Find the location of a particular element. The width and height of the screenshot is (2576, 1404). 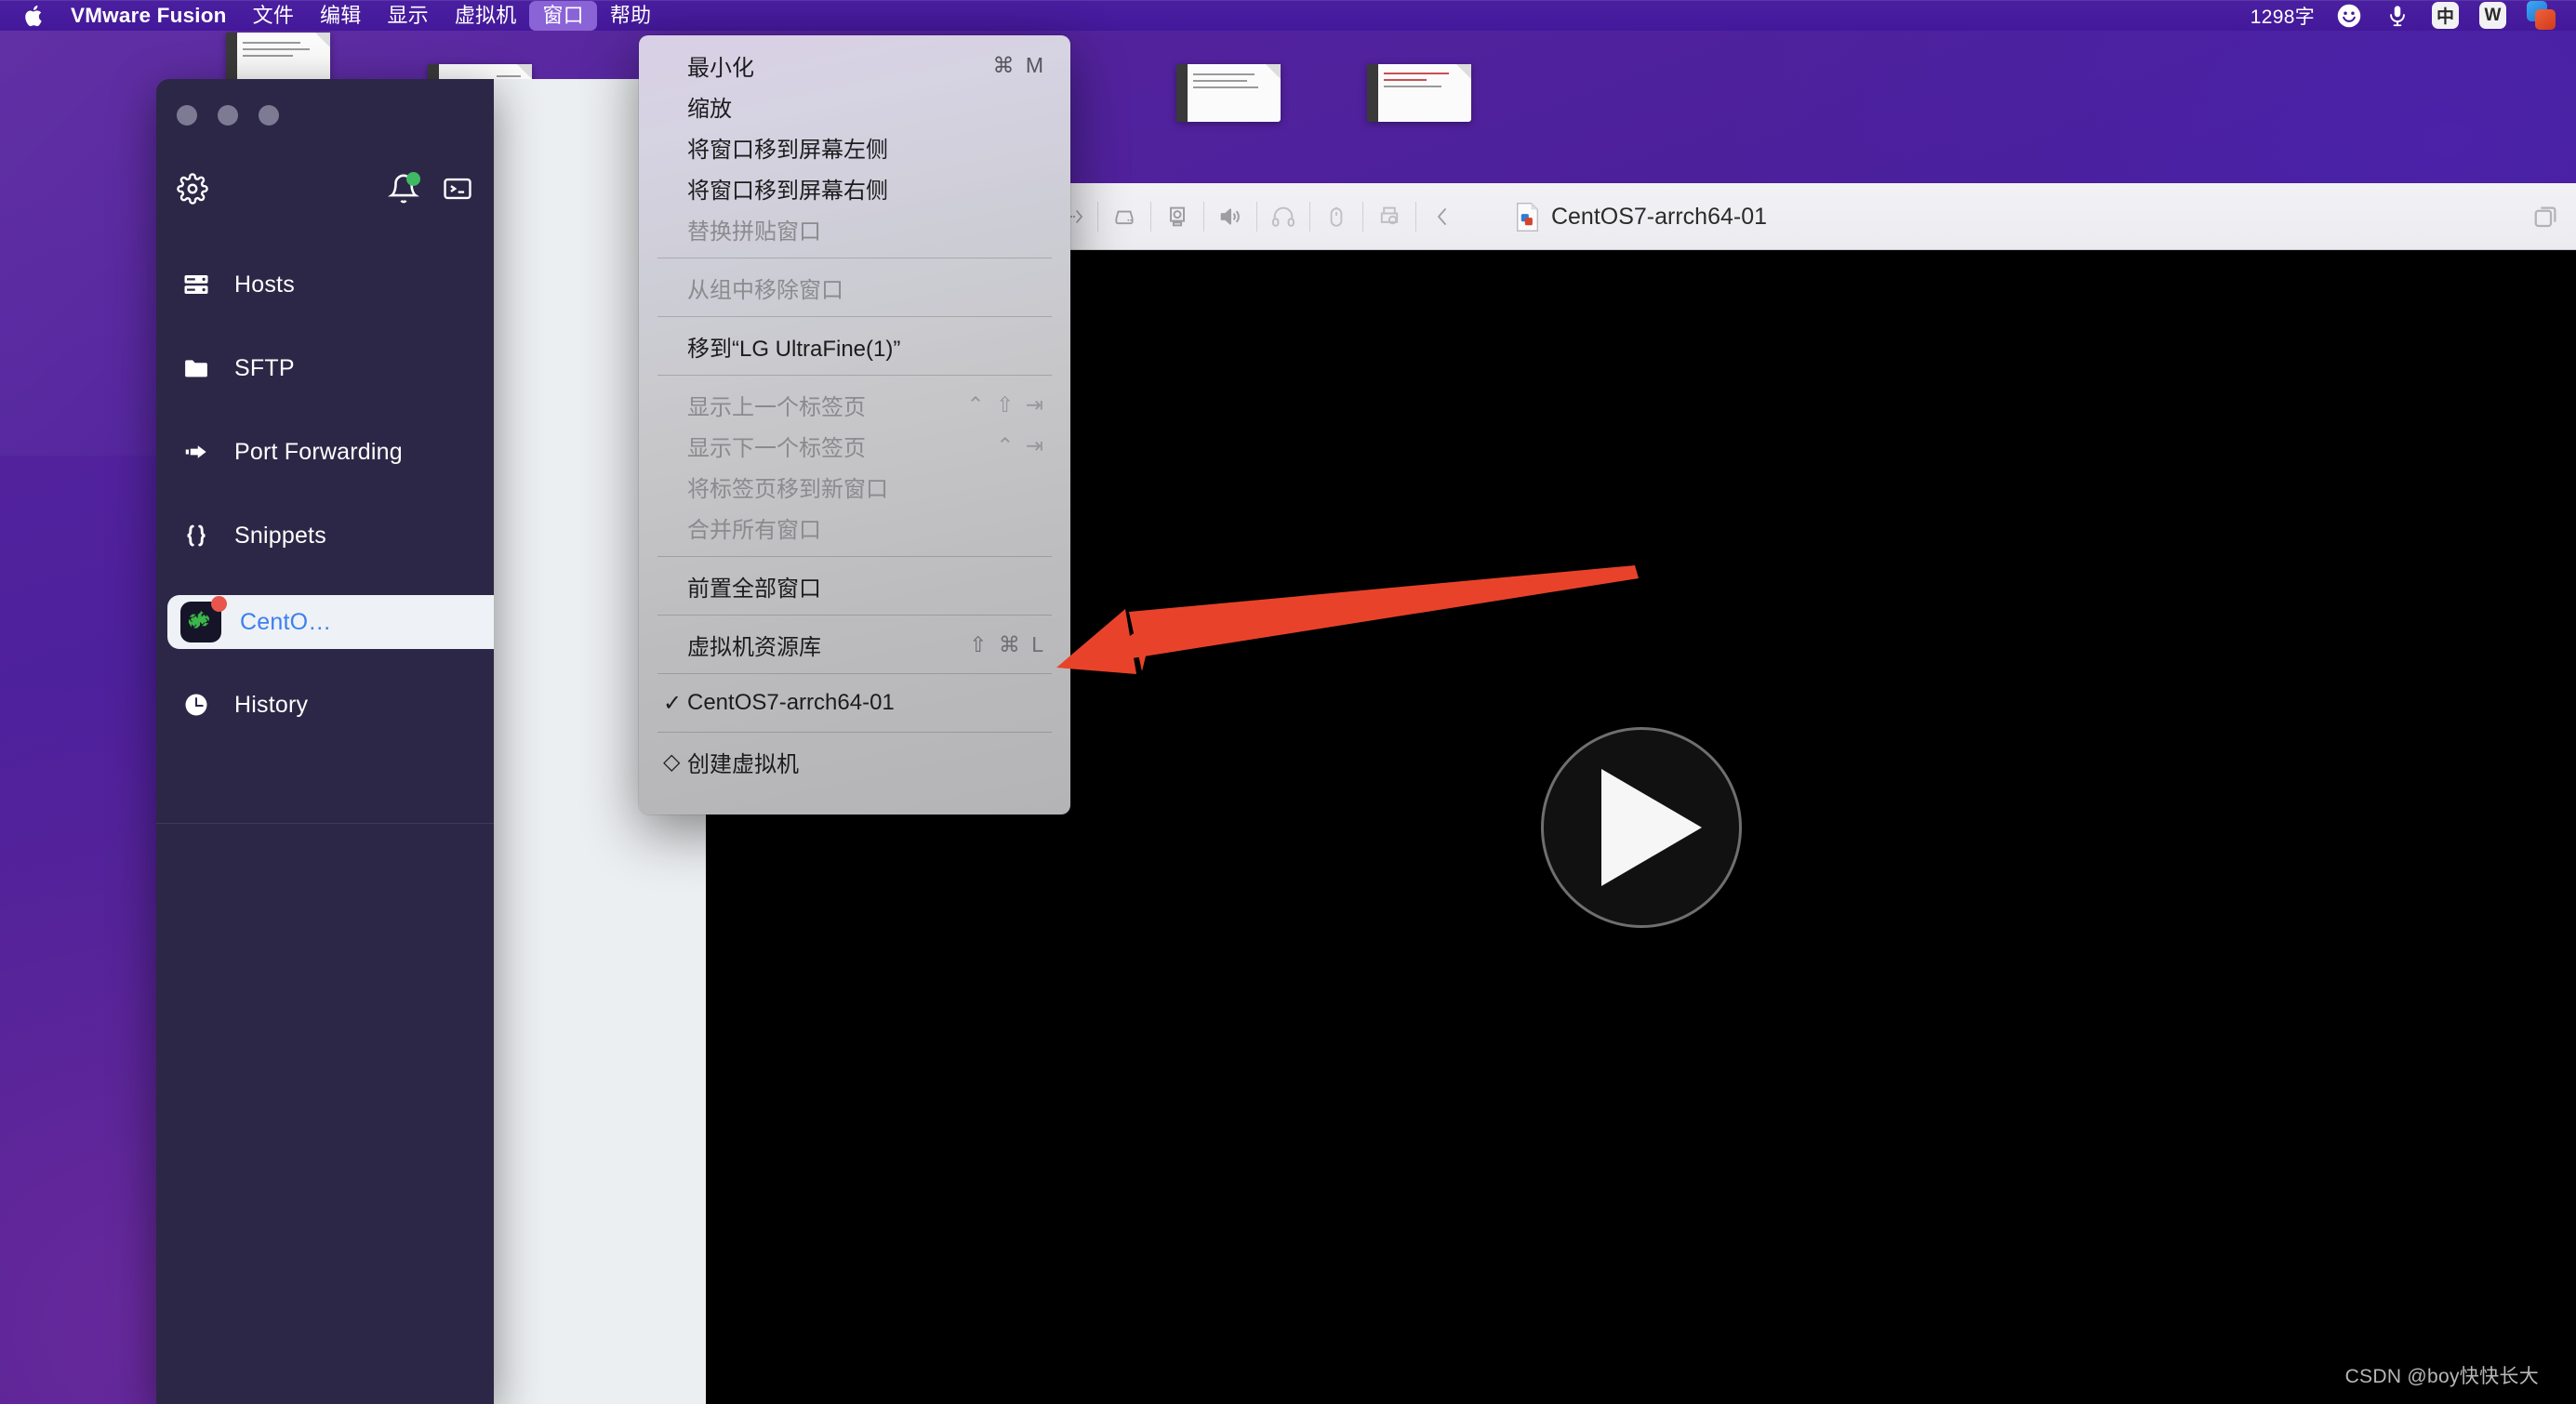

menu-item-move-left: 将窗口移到屏幕左侧 is located at coordinates (854, 146).